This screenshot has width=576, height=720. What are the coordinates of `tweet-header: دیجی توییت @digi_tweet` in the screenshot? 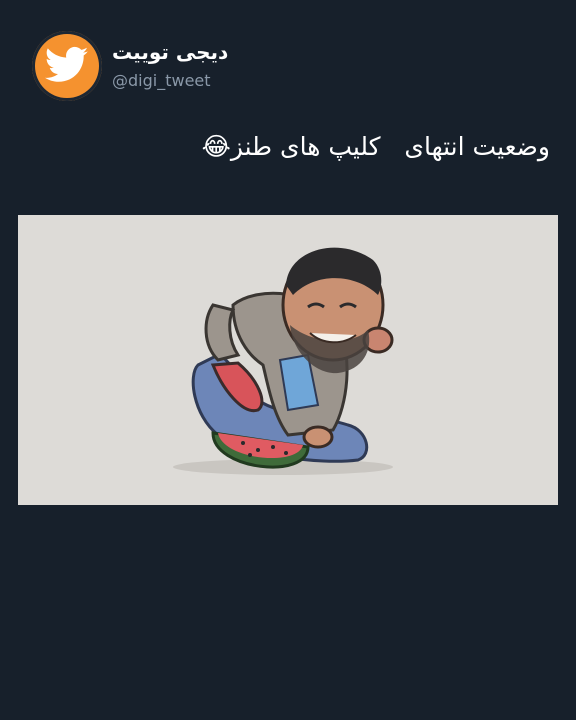 It's located at (292, 67).